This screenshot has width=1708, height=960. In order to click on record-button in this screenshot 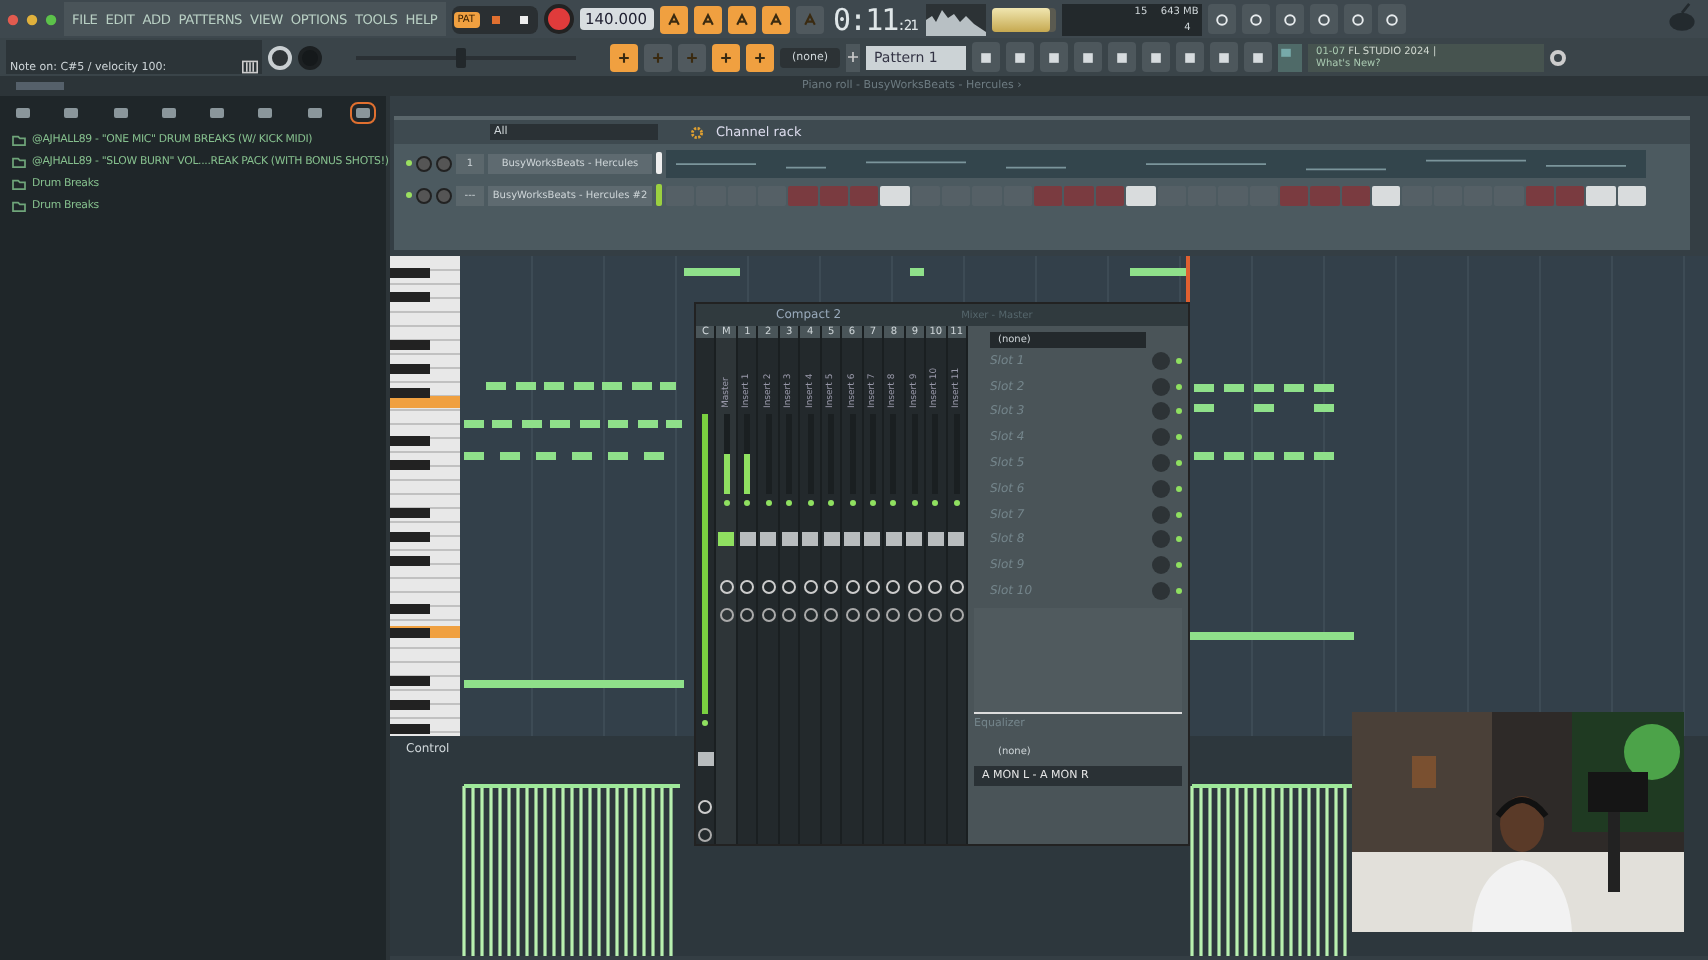, I will do `click(558, 19)`.